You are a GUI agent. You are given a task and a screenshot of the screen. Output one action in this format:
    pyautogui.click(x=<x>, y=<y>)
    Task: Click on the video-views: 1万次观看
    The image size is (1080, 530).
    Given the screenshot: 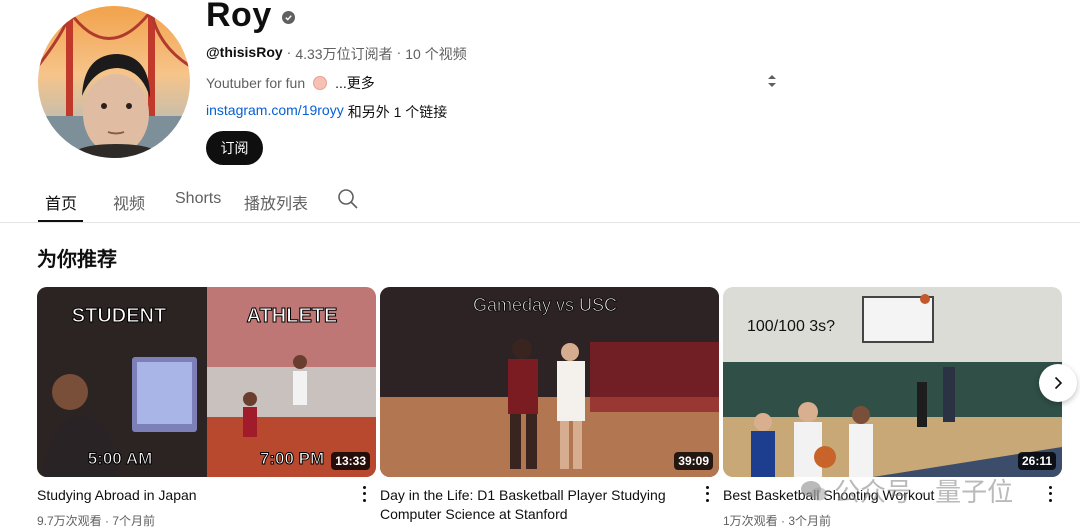 What is the action you would take?
    pyautogui.click(x=750, y=521)
    